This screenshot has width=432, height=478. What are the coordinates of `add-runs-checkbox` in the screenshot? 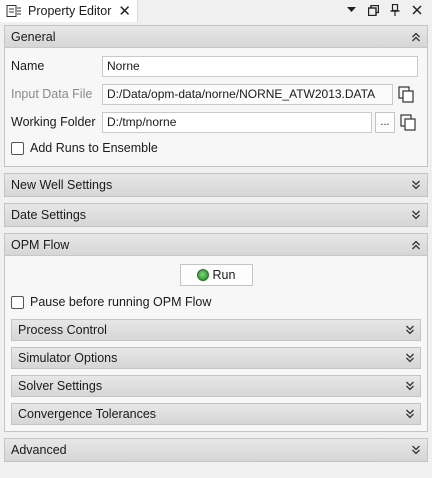 It's located at (17, 148).